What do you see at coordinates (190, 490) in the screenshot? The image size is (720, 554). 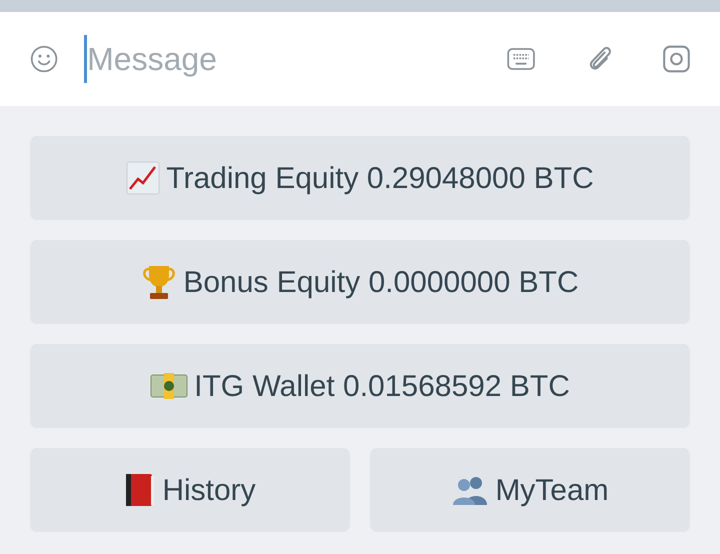 I see `keyboard-button: History` at bounding box center [190, 490].